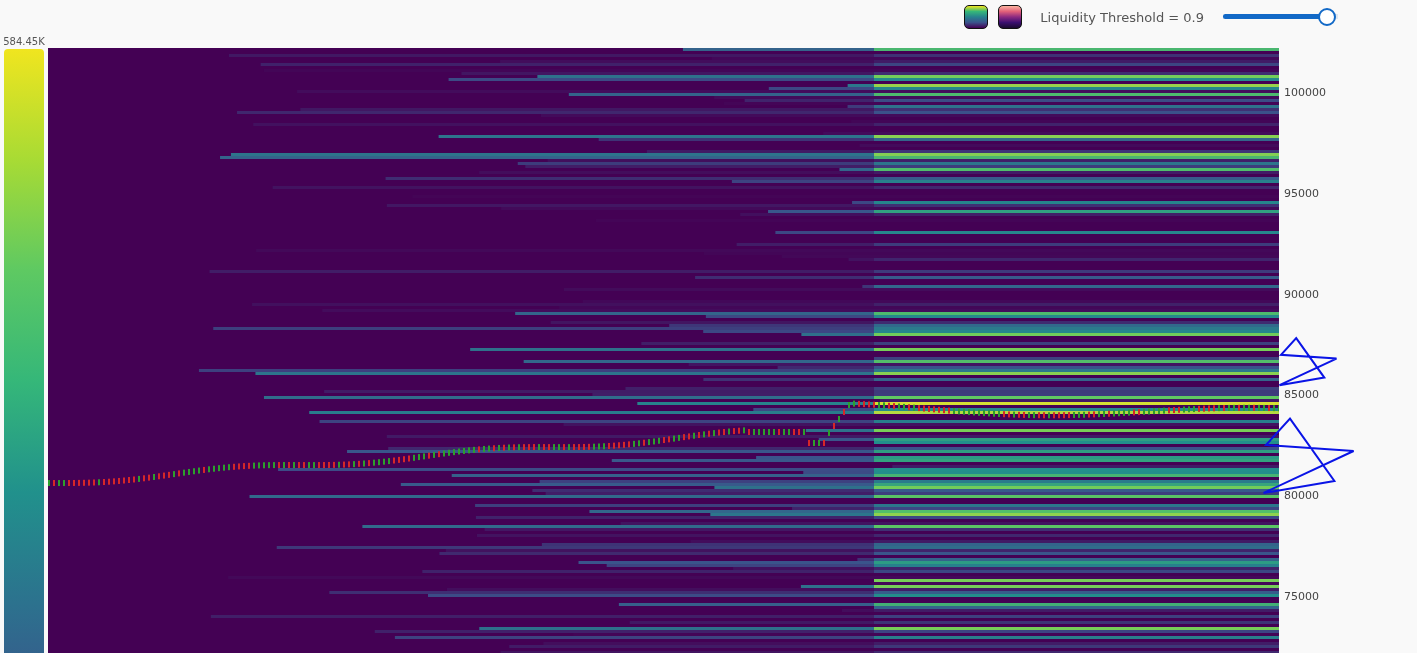 This screenshot has width=1417, height=653. What do you see at coordinates (1326, 17) in the screenshot?
I see `slider-thumb` at bounding box center [1326, 17].